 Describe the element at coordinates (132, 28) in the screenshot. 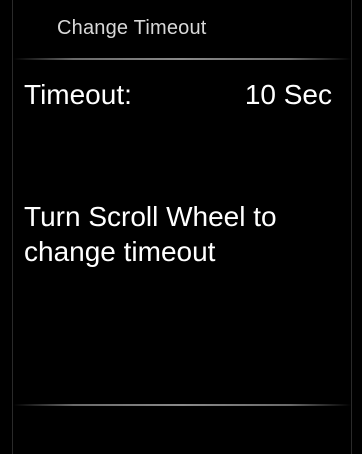

I see `screen-title: Change Timeout` at that location.